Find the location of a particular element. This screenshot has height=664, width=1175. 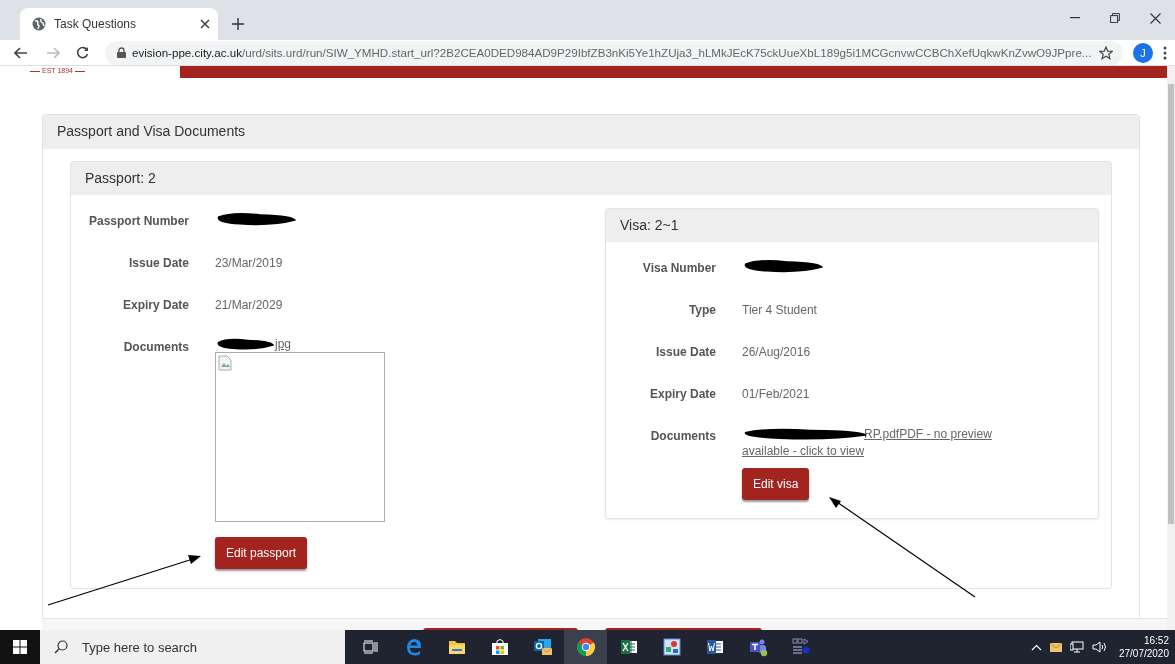

field-value: 21/Mar/2029 is located at coordinates (249, 304).